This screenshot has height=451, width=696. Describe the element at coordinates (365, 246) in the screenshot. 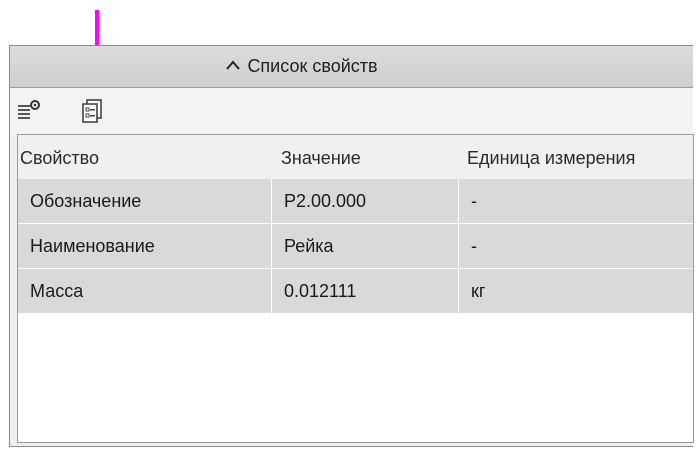

I see `cell-value: Рейка` at that location.